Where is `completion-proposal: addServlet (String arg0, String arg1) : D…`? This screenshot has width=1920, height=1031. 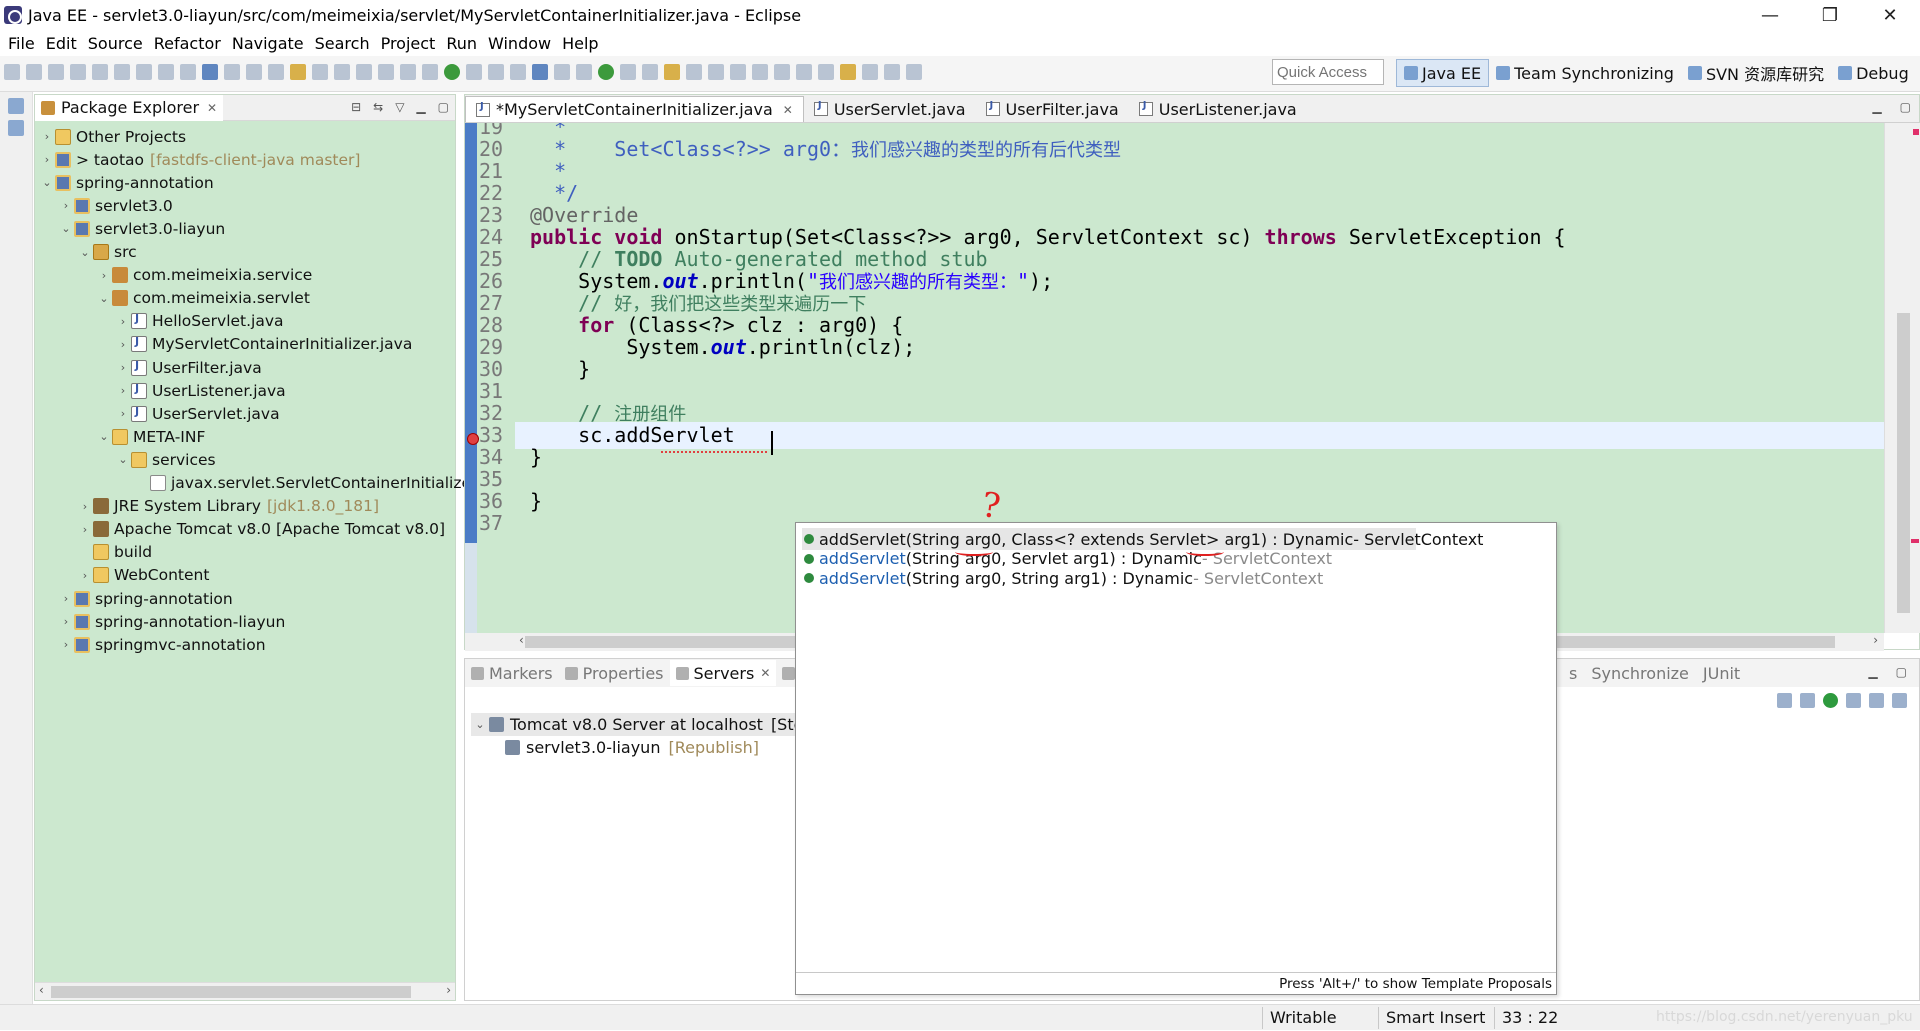
completion-proposal: addServlet (String arg0, String arg1) : D… is located at coordinates (1172, 578).